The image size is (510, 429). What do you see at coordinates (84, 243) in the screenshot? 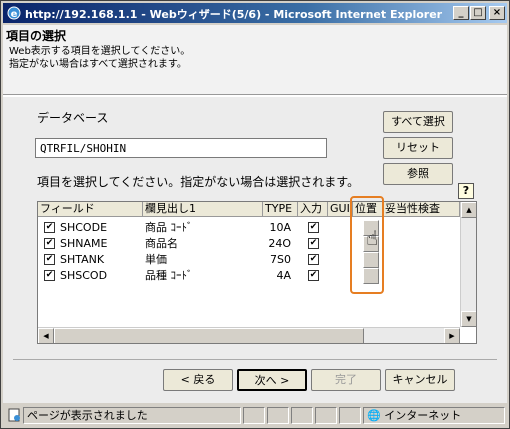
I see `field-cell: SHNAME` at bounding box center [84, 243].